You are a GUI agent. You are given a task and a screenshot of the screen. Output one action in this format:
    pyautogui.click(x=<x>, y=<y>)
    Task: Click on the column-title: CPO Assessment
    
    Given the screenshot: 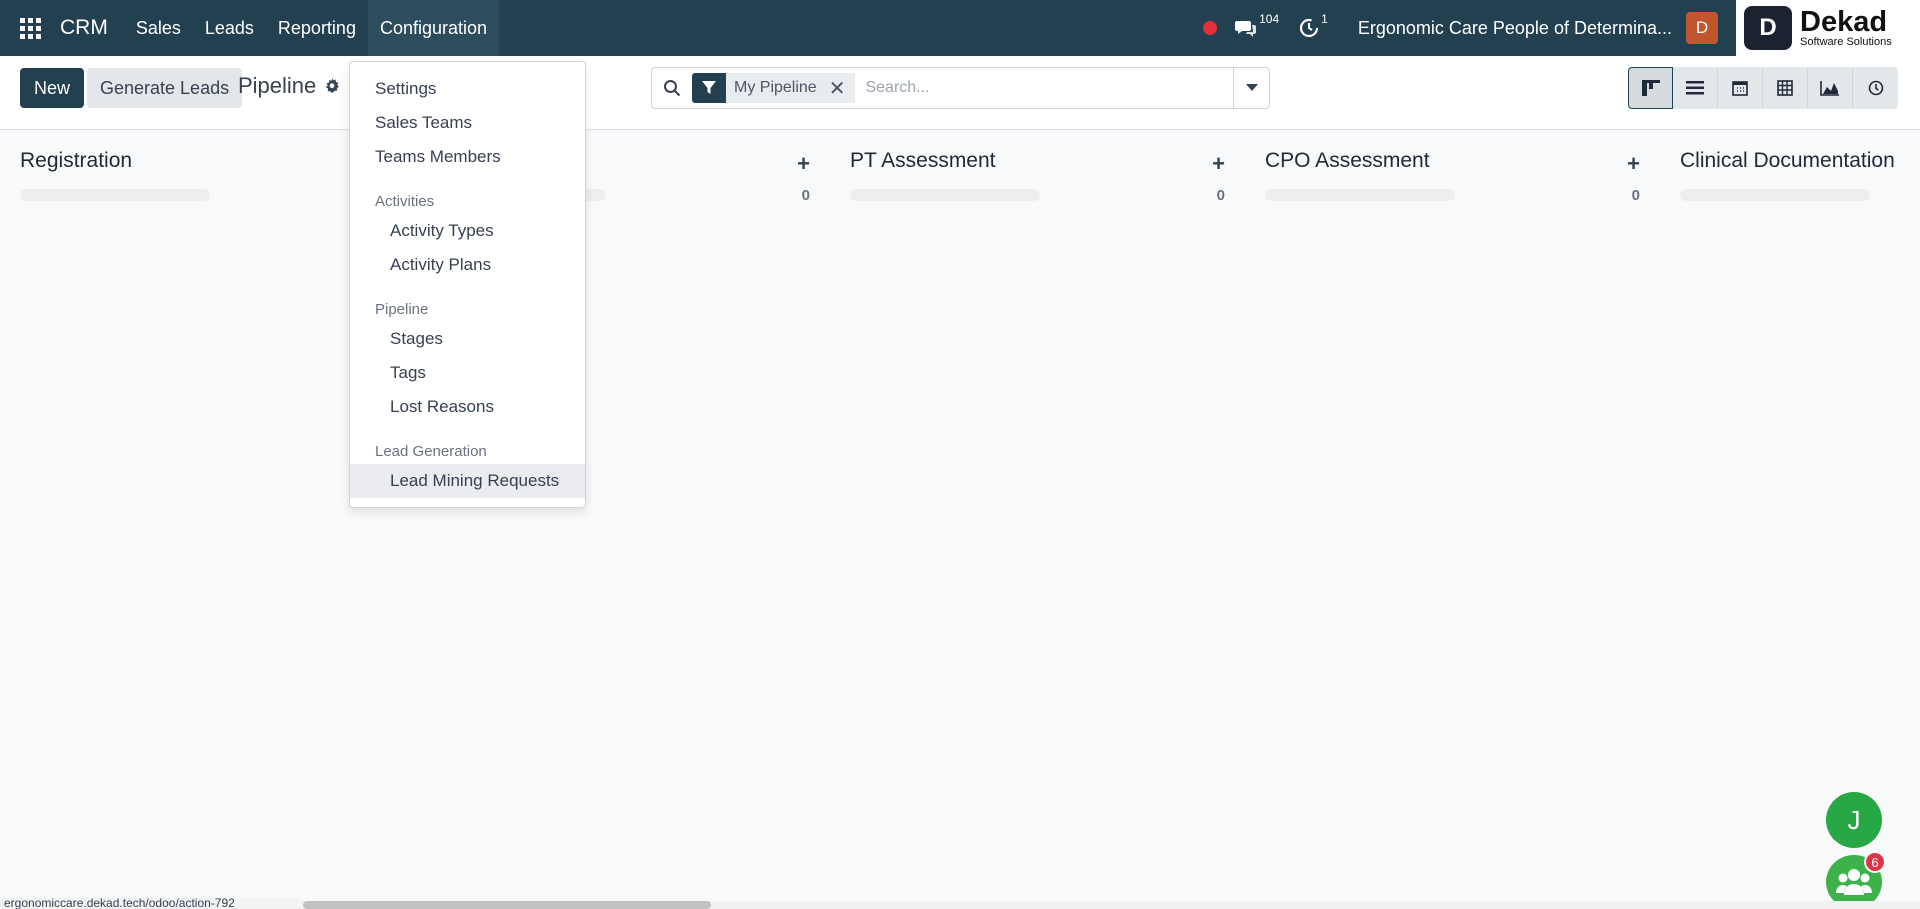 What is the action you would take?
    pyautogui.click(x=1452, y=161)
    